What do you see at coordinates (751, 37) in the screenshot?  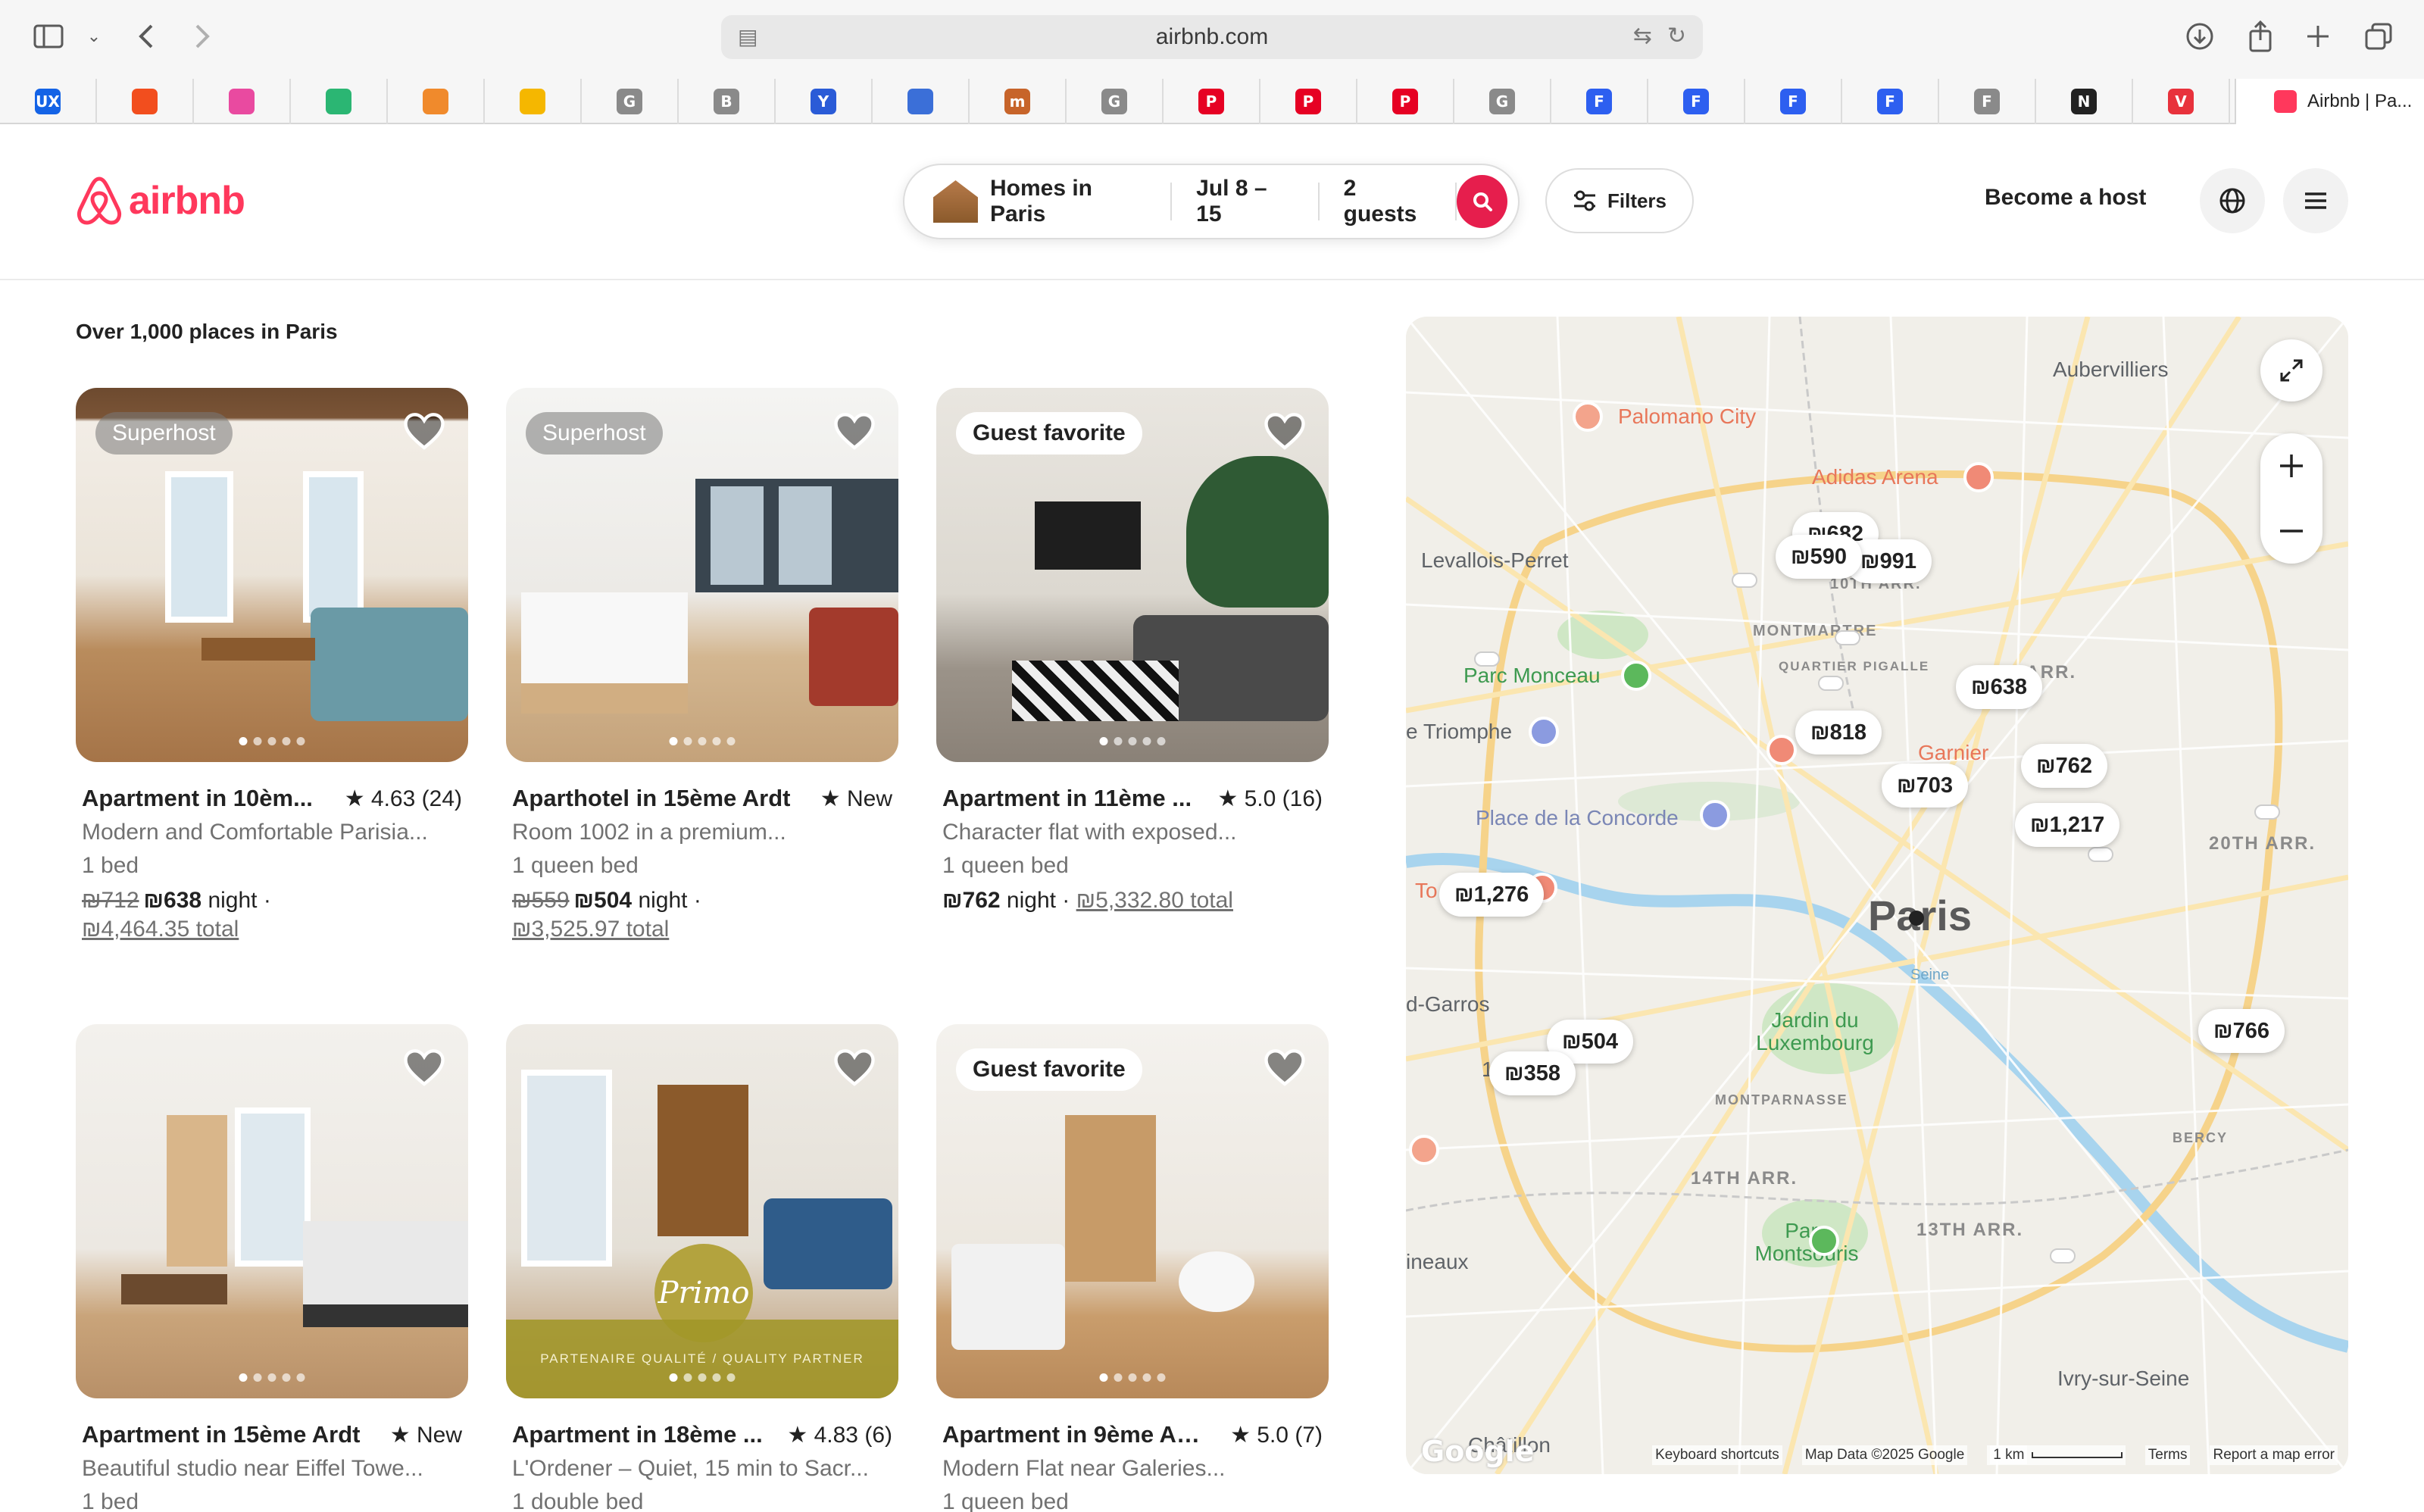 I see `page-settings-icon: ▤` at bounding box center [751, 37].